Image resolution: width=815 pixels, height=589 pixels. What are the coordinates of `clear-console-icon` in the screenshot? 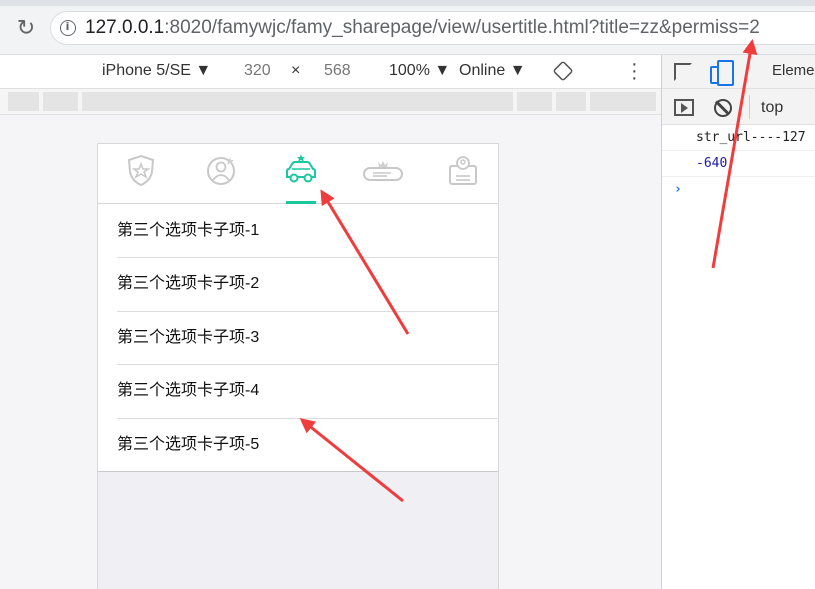 It's located at (723, 108).